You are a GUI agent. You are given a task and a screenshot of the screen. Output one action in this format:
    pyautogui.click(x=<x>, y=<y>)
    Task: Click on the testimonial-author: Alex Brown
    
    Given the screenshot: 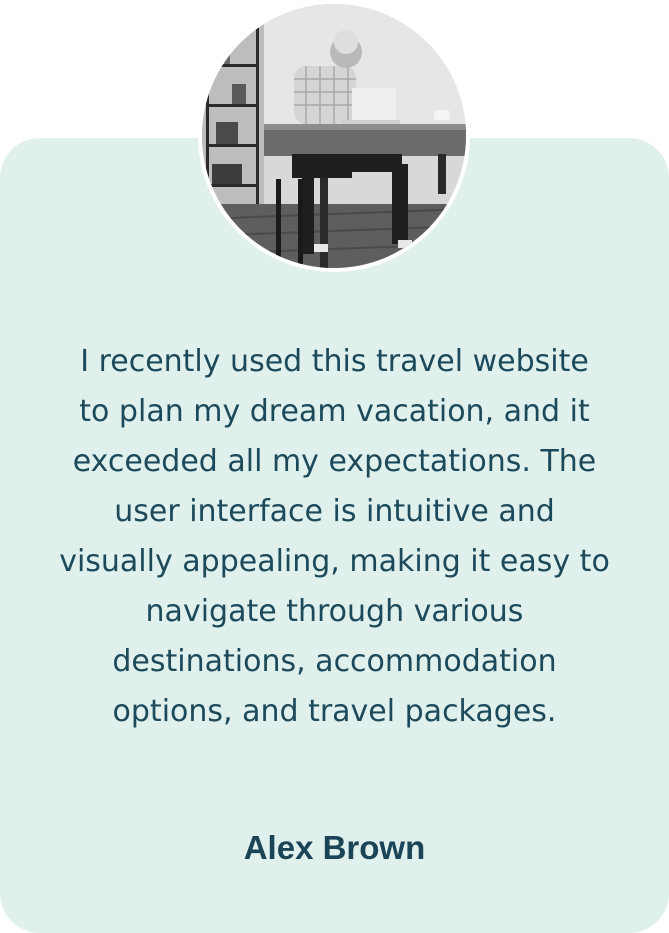 What is the action you would take?
    pyautogui.click(x=334, y=847)
    